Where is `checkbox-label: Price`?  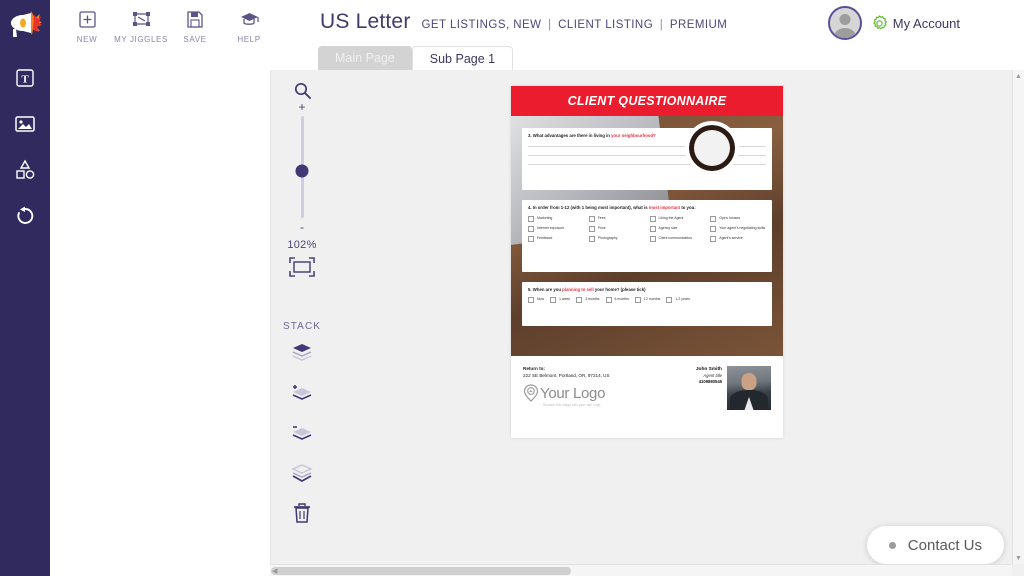
checkbox-label: Price is located at coordinates (601, 228).